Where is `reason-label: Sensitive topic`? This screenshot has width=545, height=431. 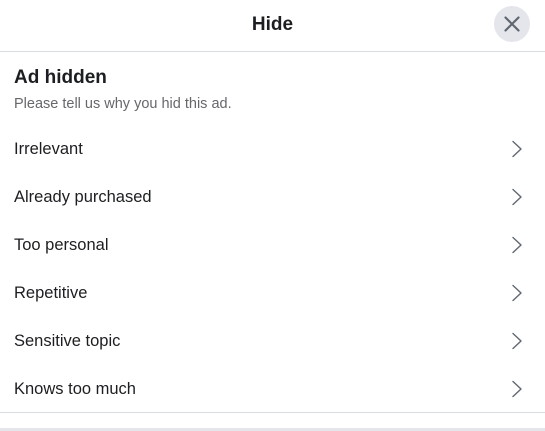 reason-label: Sensitive topic is located at coordinates (67, 341).